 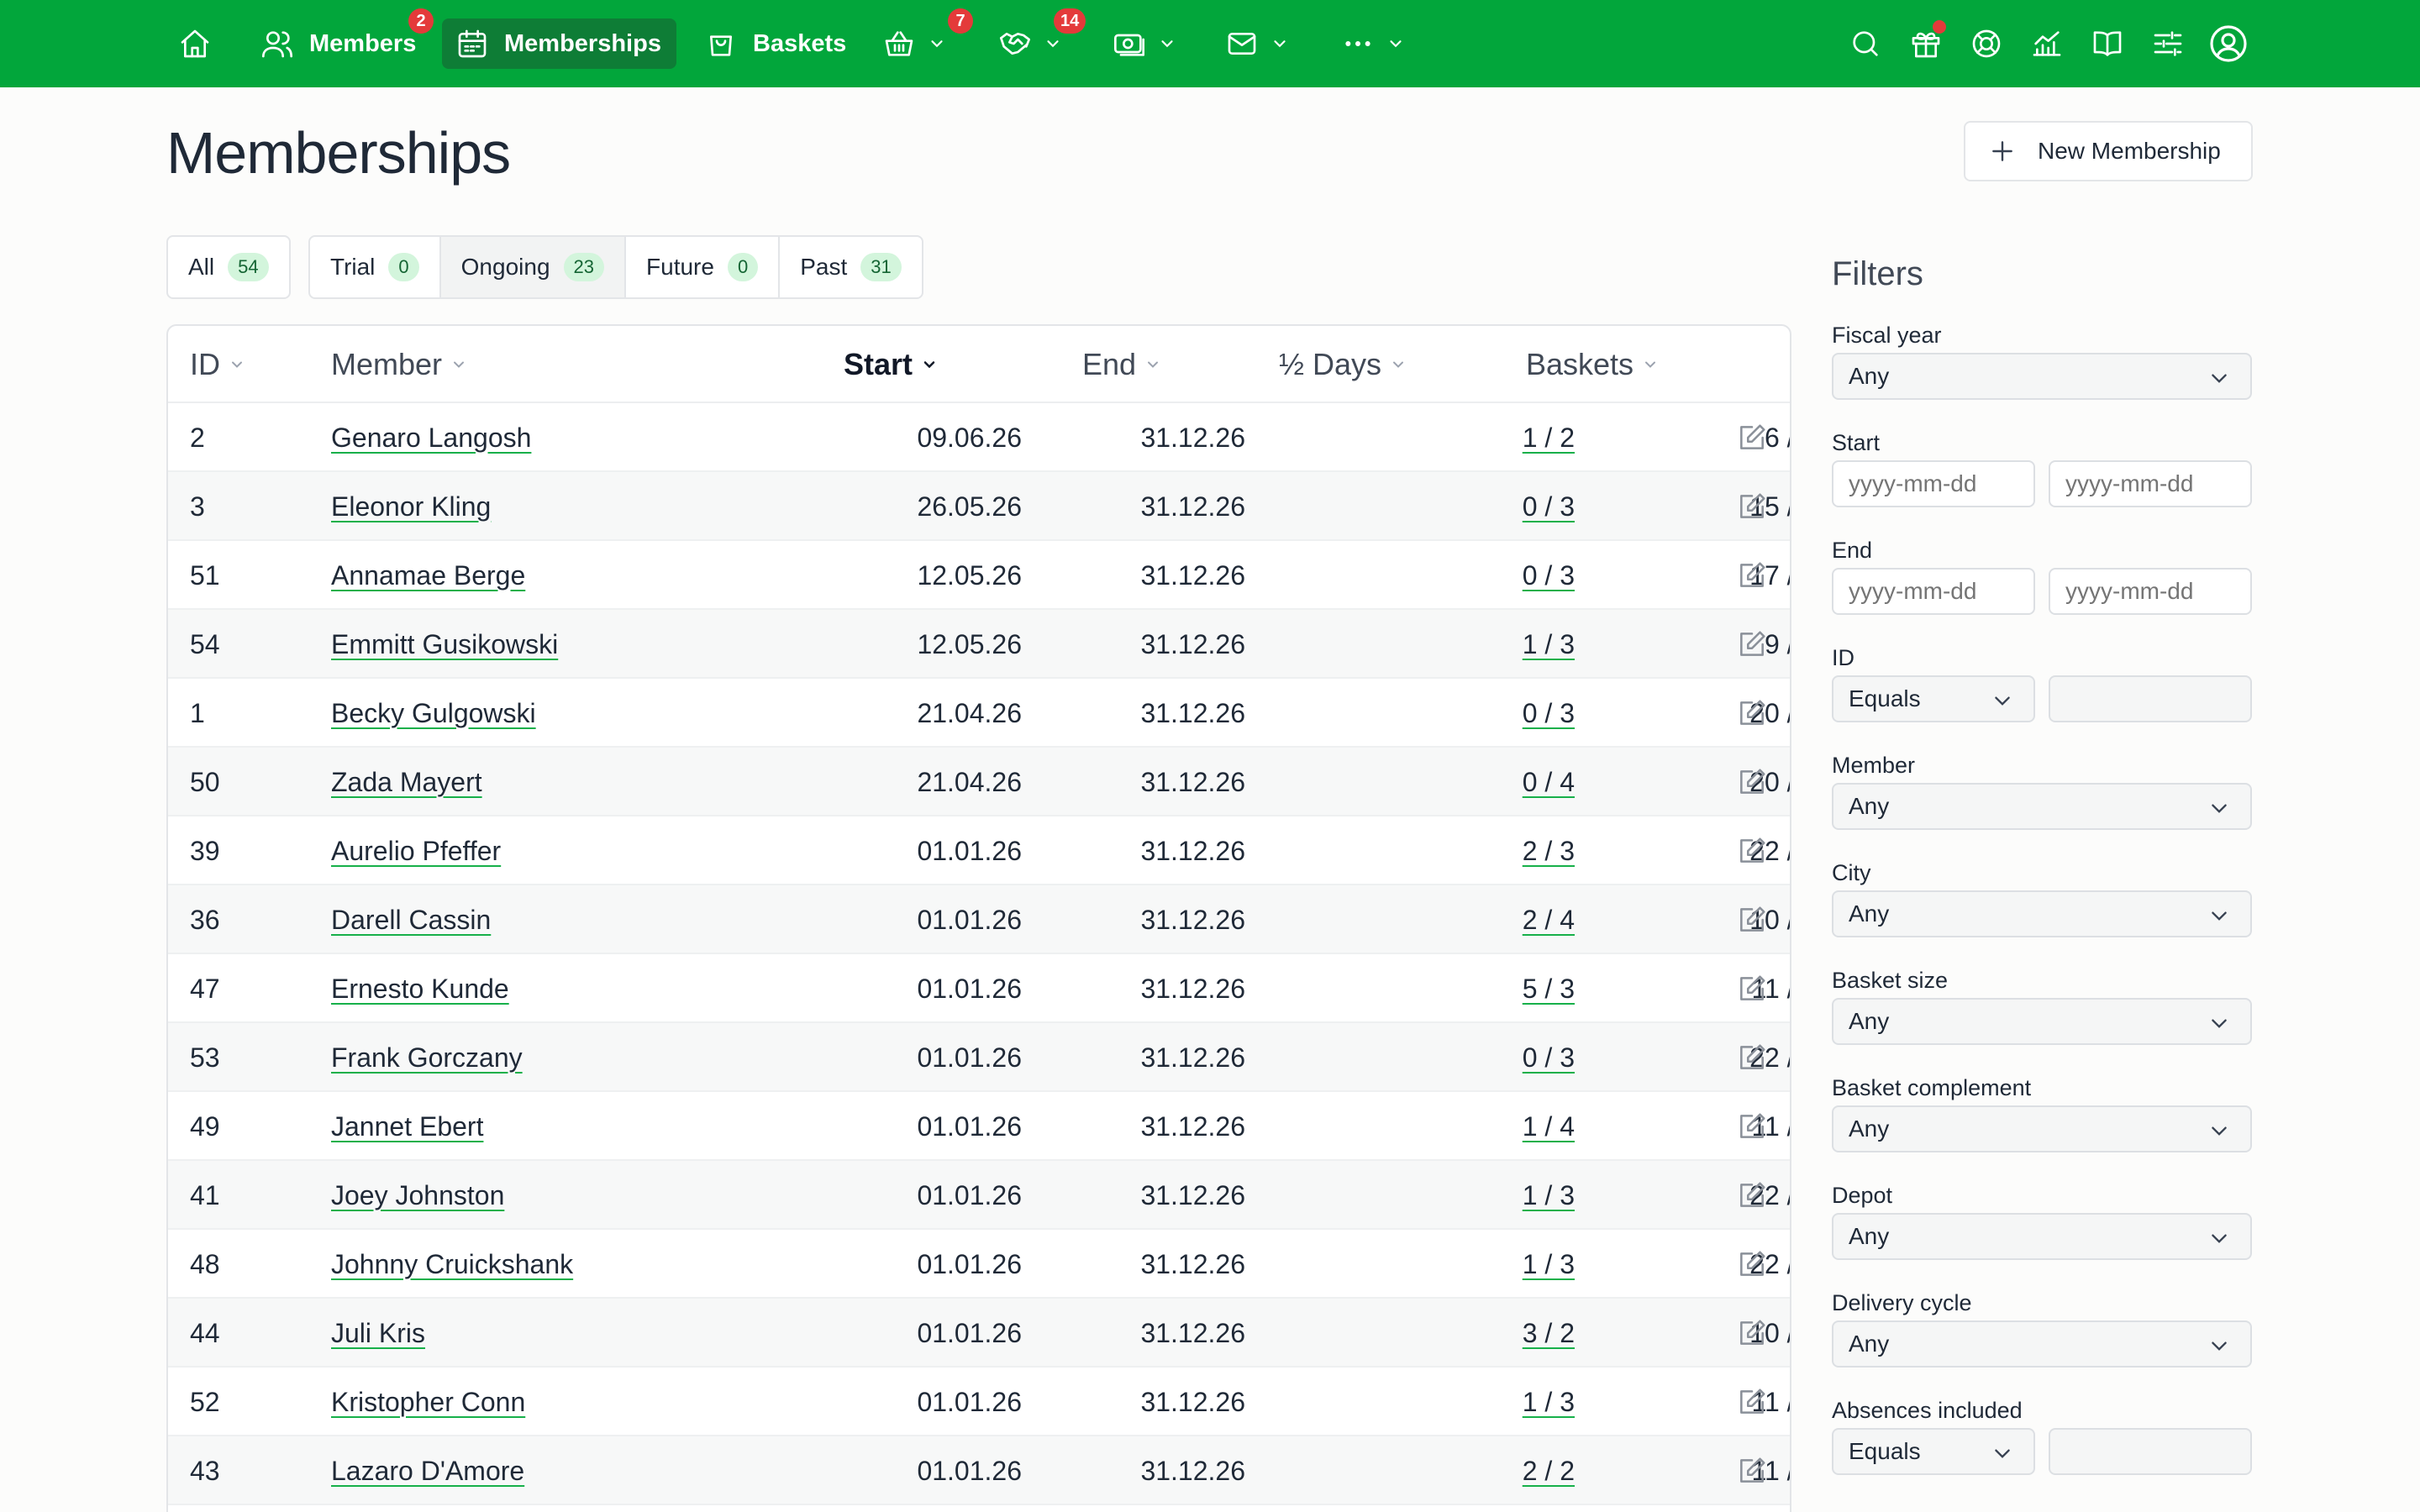 What do you see at coordinates (427, 1058) in the screenshot?
I see `member-link: Frank Gorczany` at bounding box center [427, 1058].